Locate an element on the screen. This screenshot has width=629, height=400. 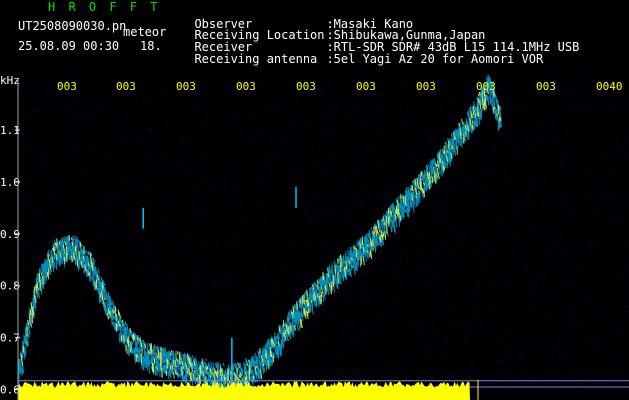
y-axis-unit: kHz is located at coordinates (10, 80).